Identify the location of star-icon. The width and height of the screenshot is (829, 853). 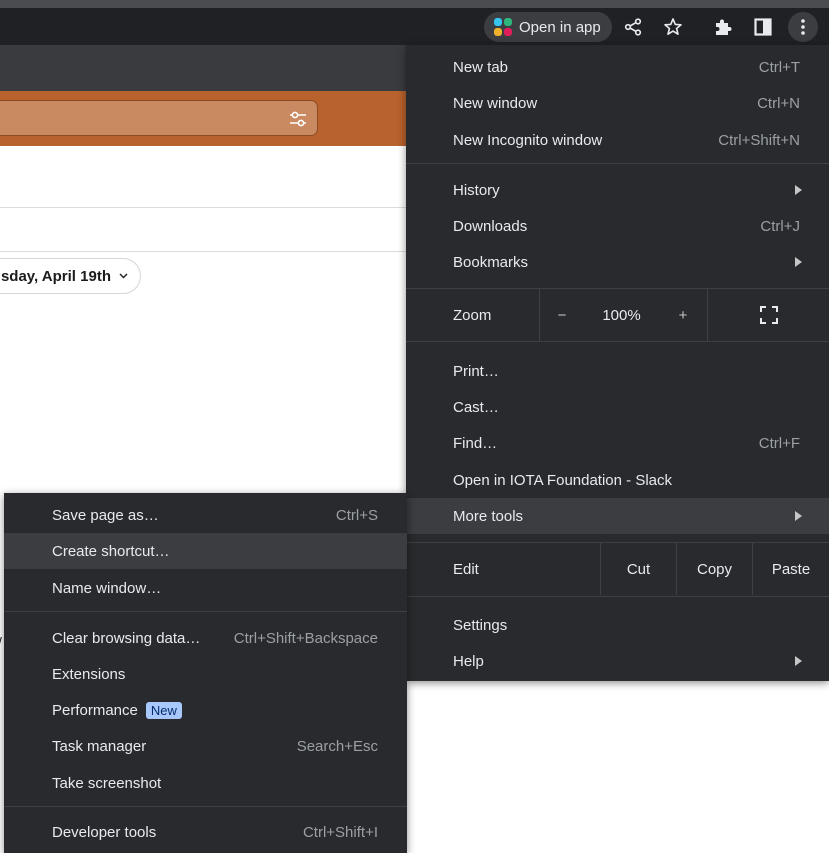
(673, 27).